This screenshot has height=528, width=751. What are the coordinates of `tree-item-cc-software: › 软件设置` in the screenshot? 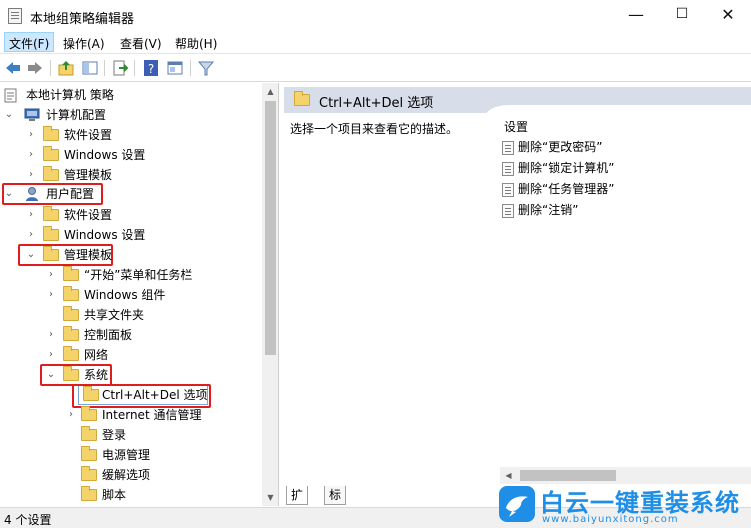 It's located at (139, 135).